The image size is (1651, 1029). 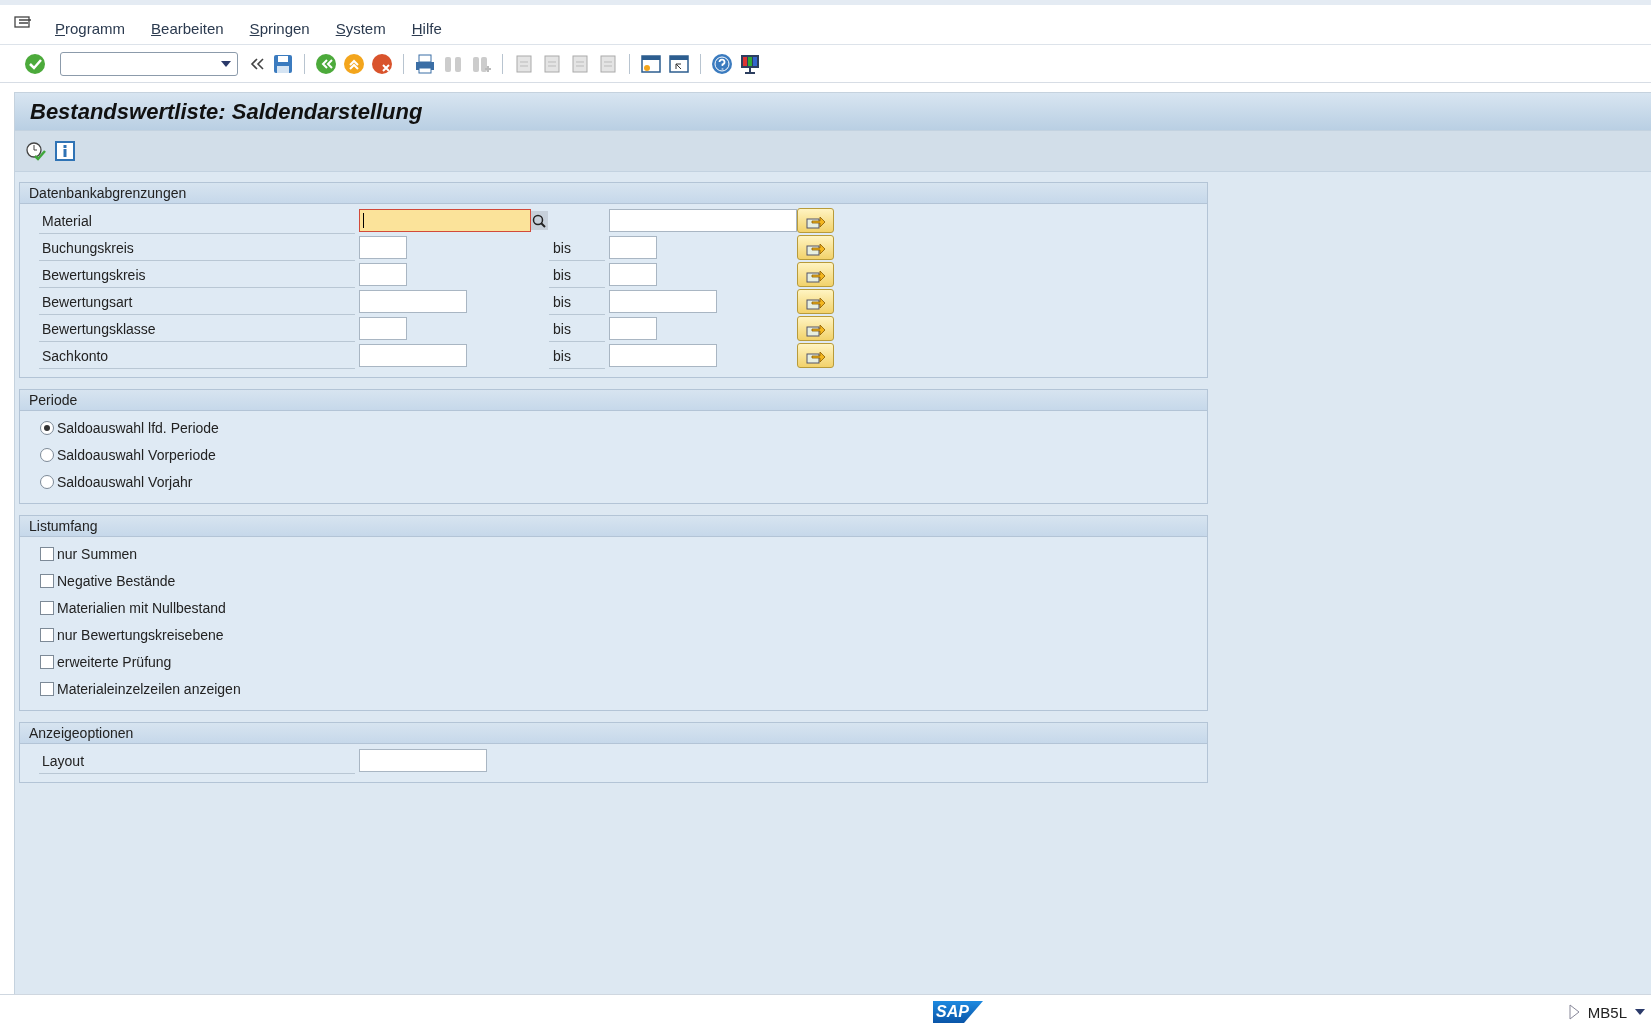 What do you see at coordinates (35, 63) in the screenshot?
I see `check-icon` at bounding box center [35, 63].